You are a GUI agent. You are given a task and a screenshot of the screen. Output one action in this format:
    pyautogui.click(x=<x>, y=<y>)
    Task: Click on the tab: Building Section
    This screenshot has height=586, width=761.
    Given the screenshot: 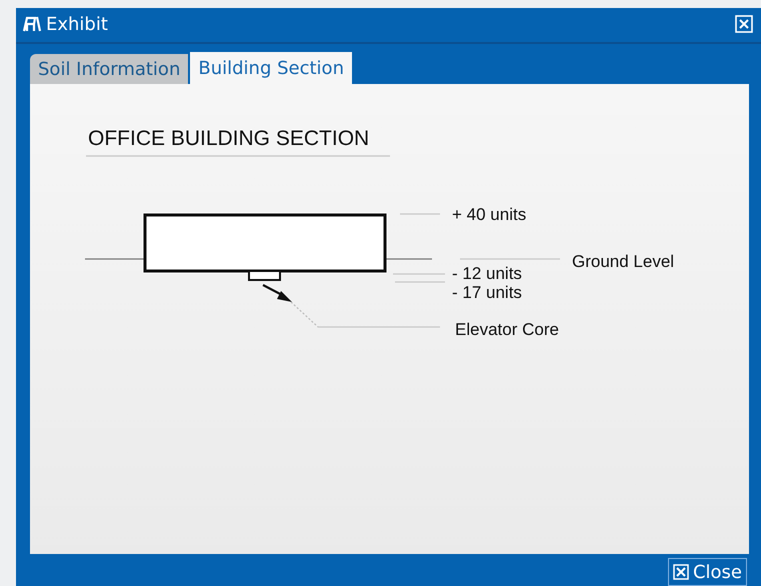 What is the action you would take?
    pyautogui.click(x=271, y=68)
    